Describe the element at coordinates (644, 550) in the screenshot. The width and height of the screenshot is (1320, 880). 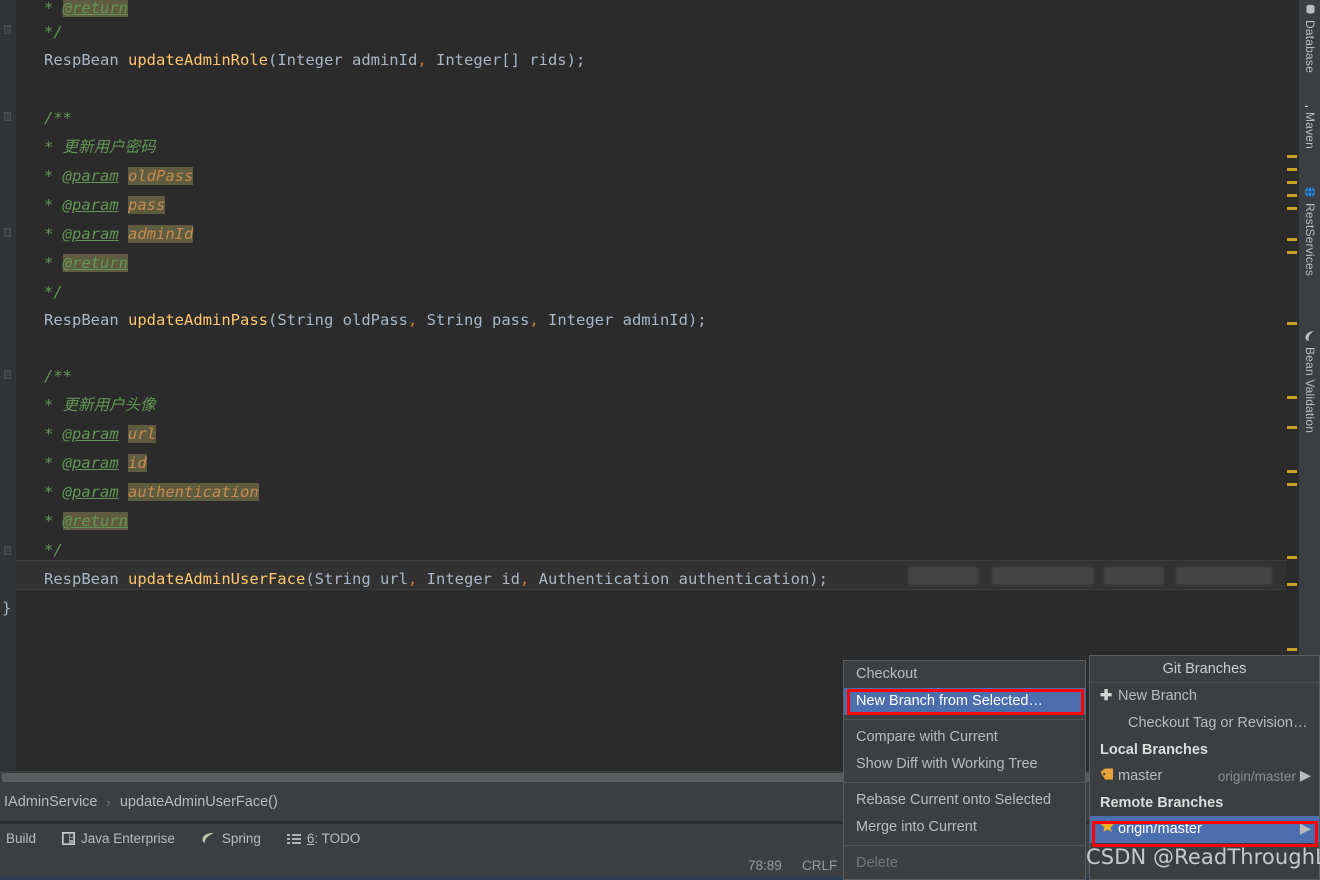
I see `code-line: */` at that location.